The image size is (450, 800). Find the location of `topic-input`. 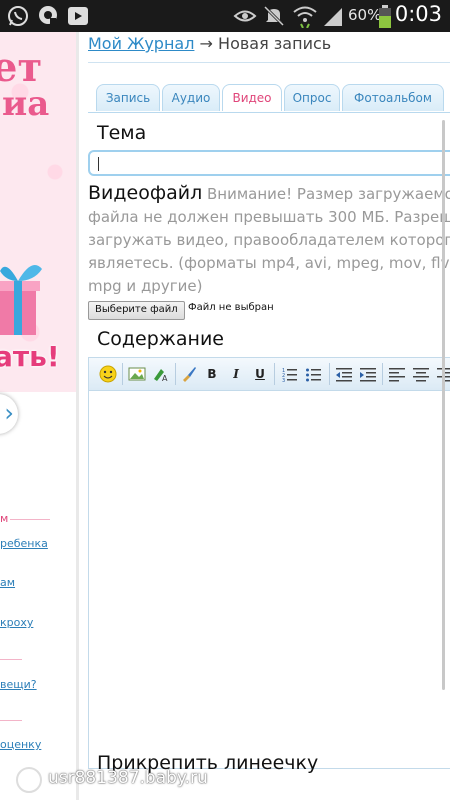

topic-input is located at coordinates (269, 163).